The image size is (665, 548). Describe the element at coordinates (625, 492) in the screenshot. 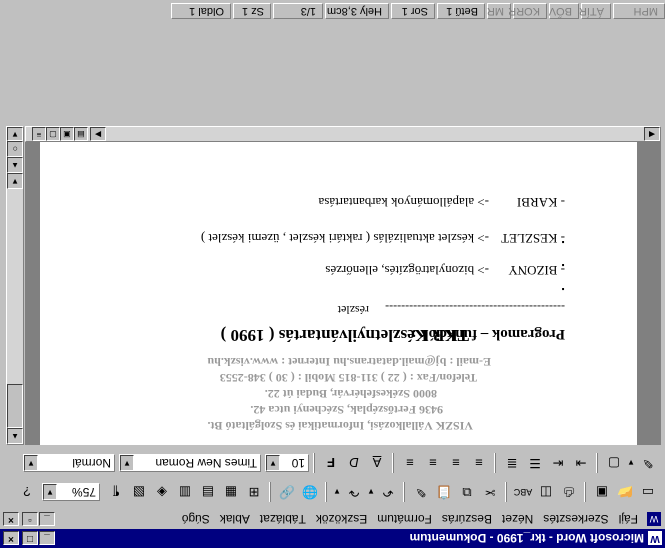

I see `open-icon: 📂` at that location.